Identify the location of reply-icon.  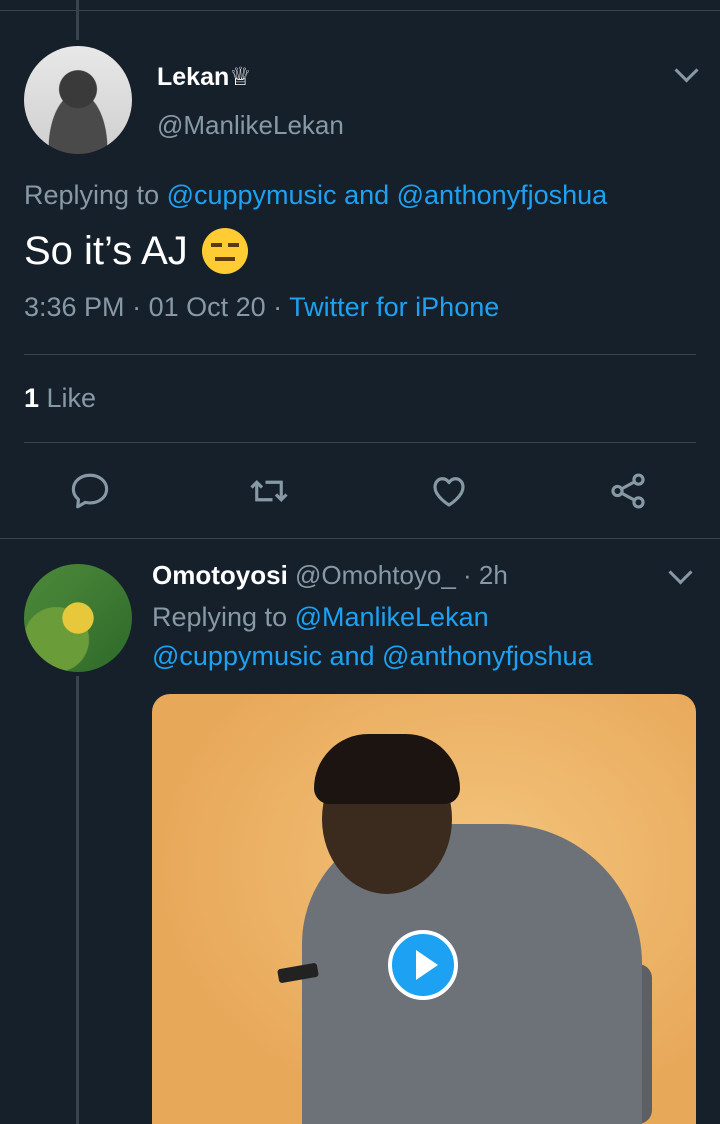
(90, 491).